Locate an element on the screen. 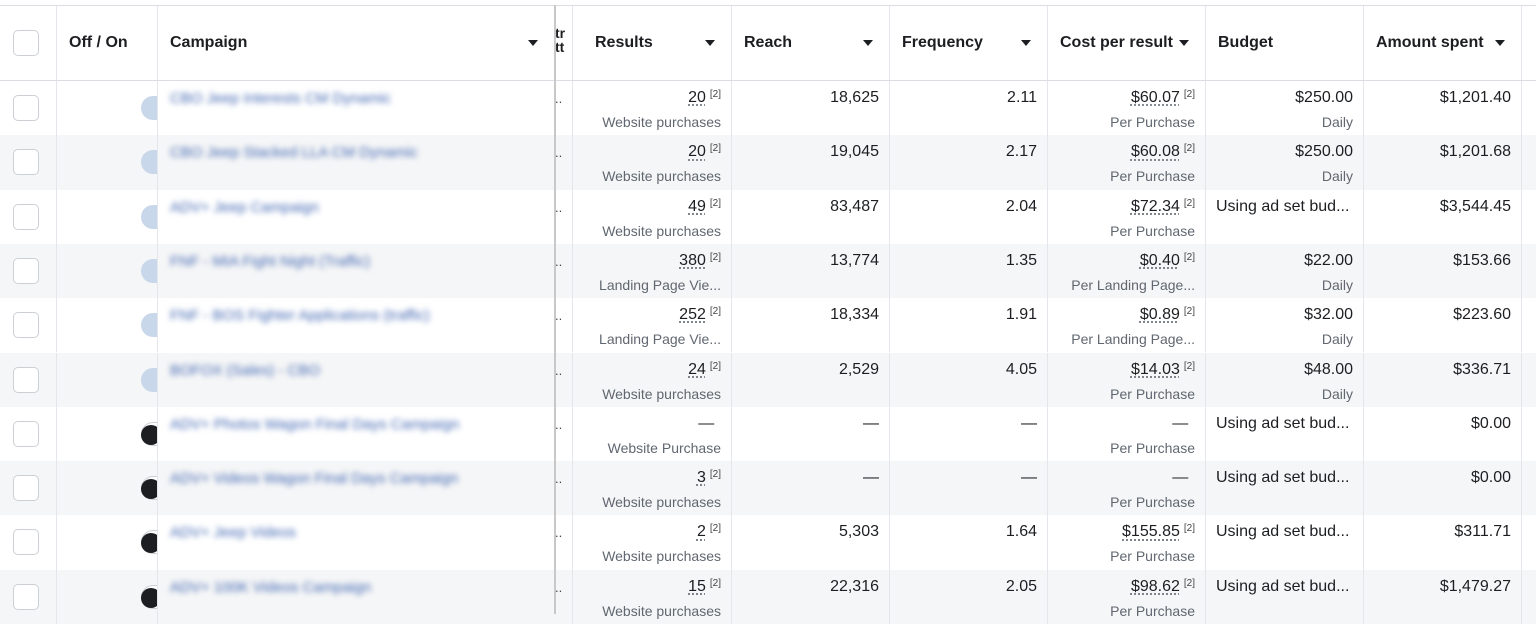 The width and height of the screenshot is (1536, 624). budget-value: $22.00 is located at coordinates (1328, 261).